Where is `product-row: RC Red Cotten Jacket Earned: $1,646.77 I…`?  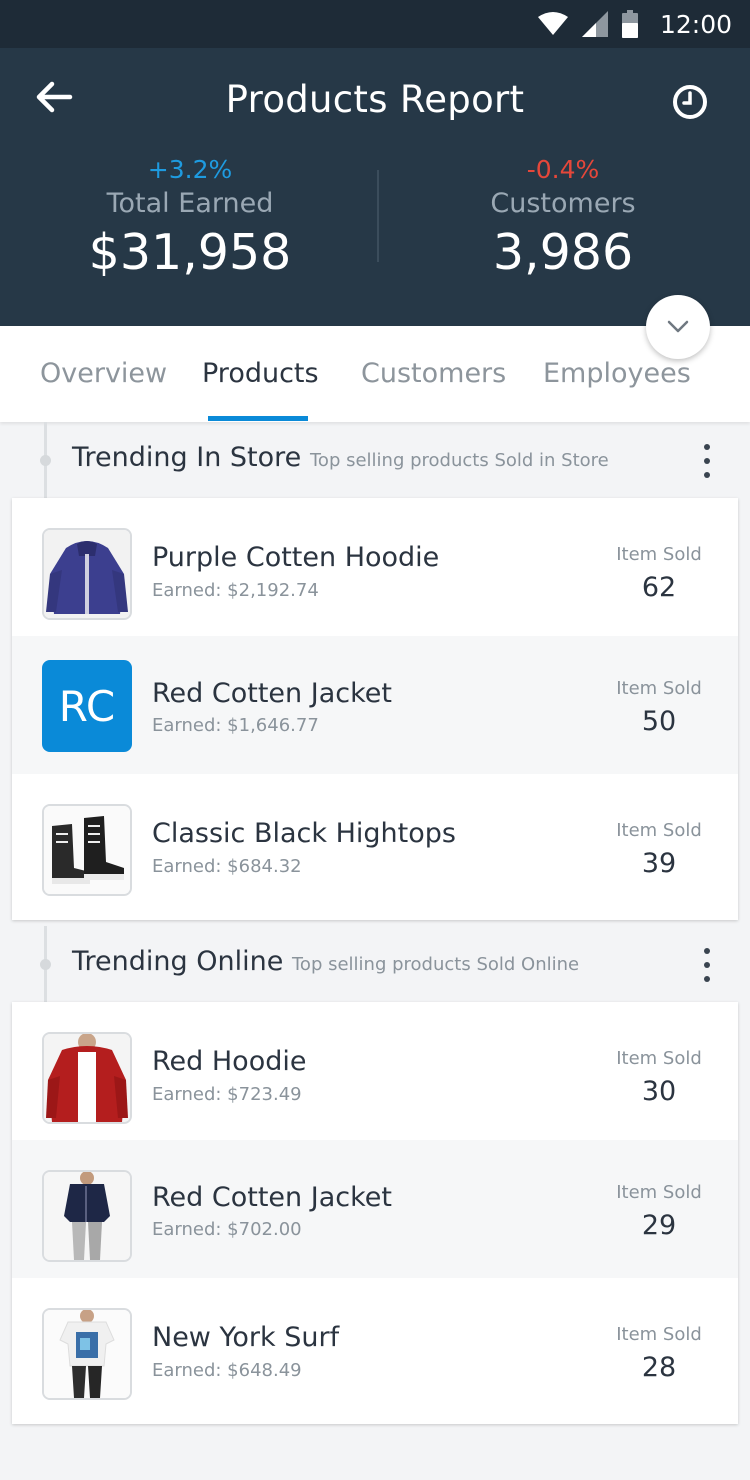
product-row: RC Red Cotten Jacket Earned: $1,646.77 I… is located at coordinates (375, 705).